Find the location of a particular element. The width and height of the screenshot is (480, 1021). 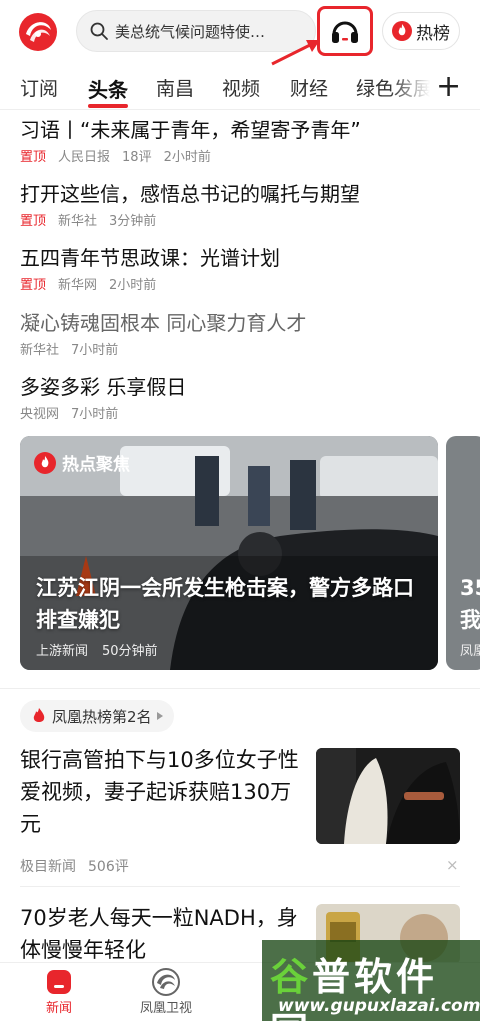

news-meta: 新华社 7小时前 is located at coordinates (240, 348).